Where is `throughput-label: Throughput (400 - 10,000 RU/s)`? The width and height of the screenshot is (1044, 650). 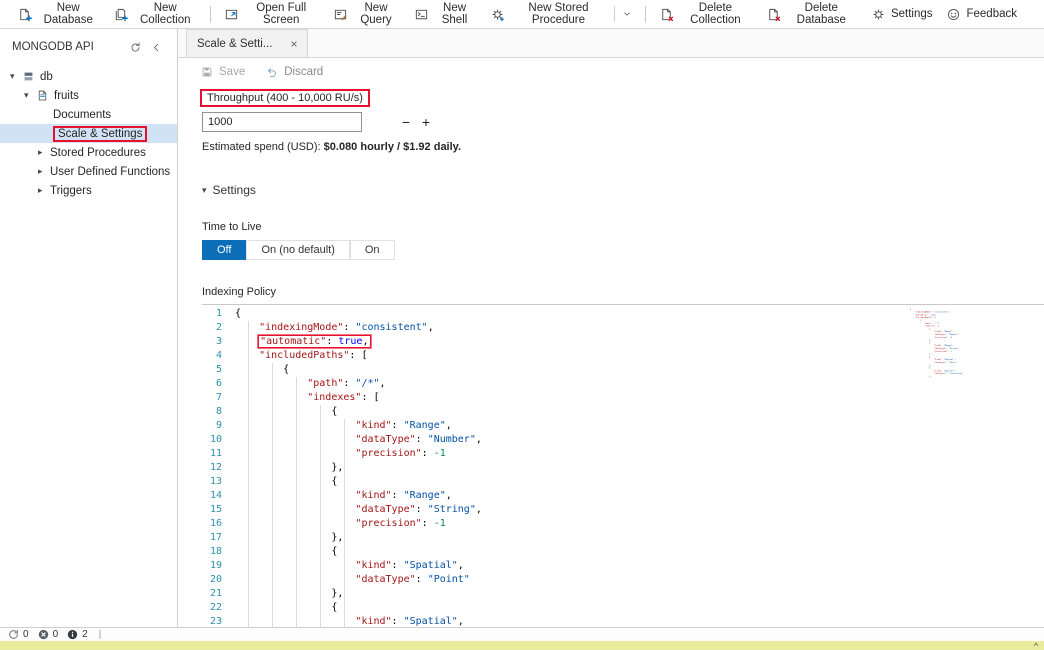 throughput-label: Throughput (400 - 10,000 RU/s) is located at coordinates (285, 98).